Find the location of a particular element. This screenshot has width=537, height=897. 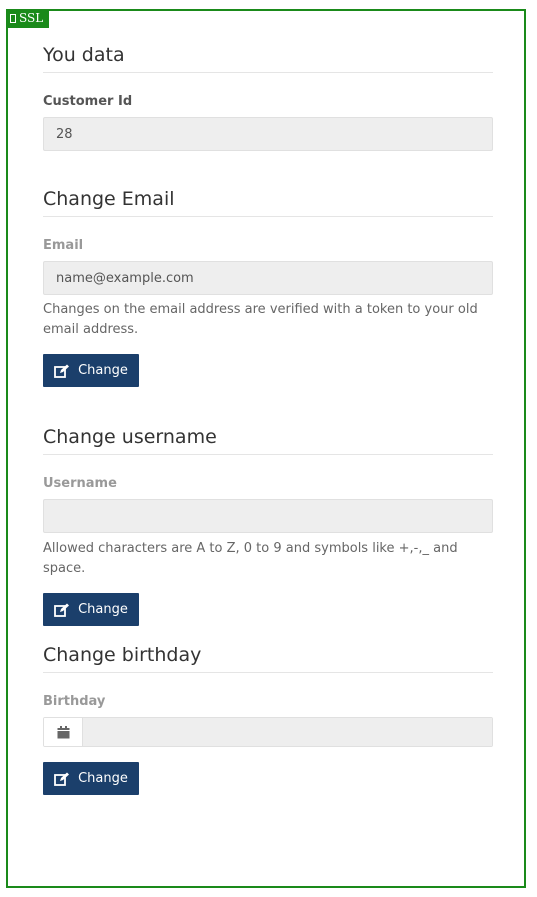

change-birthday-section: Change birthday Birthday Change is located at coordinates (268, 718).